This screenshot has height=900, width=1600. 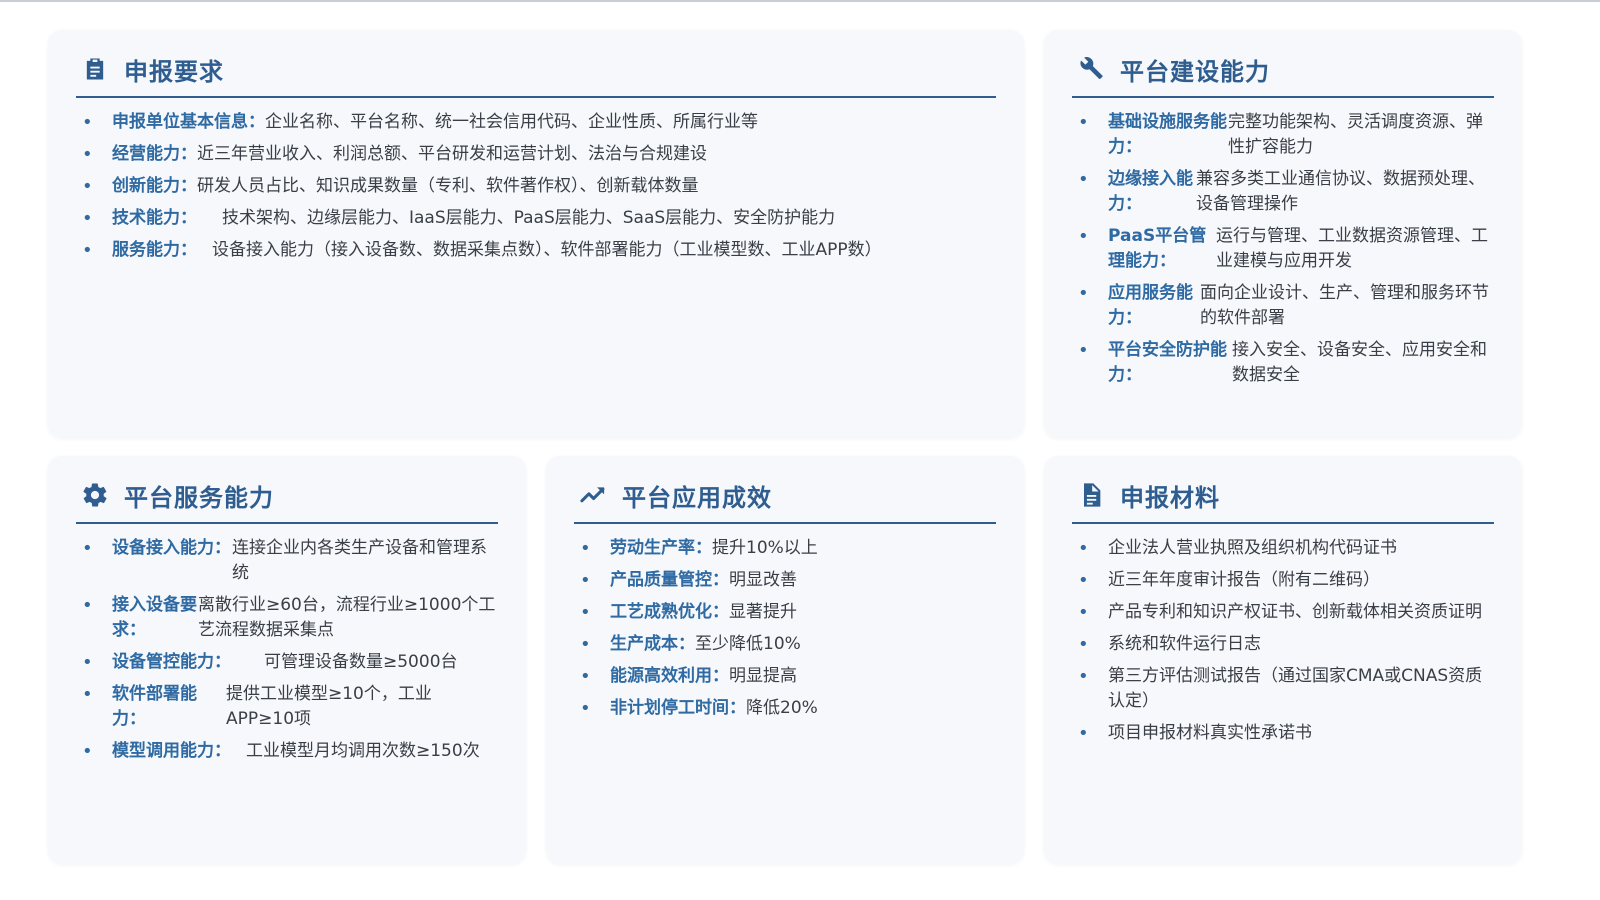 I want to click on list-item: 软件部署能力： 提供工业模型≥10个，工业APP≥10项, so click(x=287, y=707).